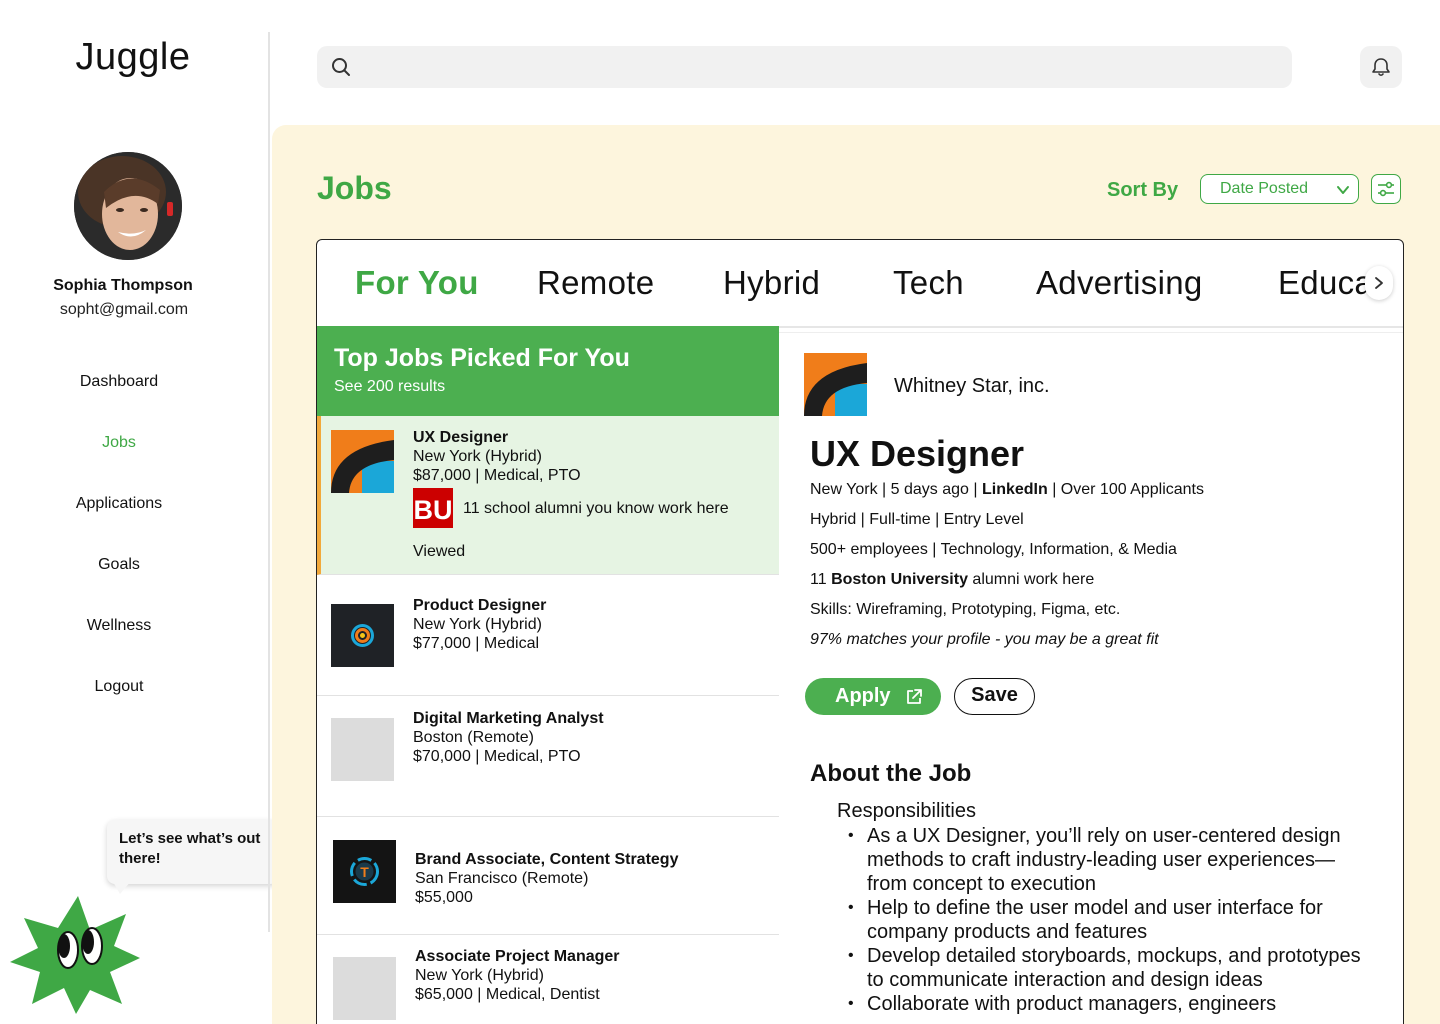 The image size is (1440, 1024). What do you see at coordinates (269, 482) in the screenshot?
I see `sidebar-divider` at bounding box center [269, 482].